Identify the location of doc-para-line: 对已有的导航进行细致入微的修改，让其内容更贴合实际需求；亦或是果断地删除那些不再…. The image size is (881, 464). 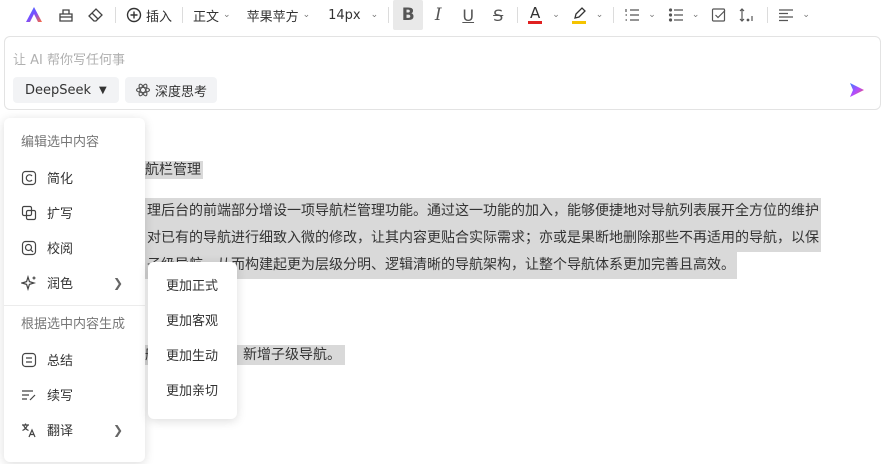
(483, 238).